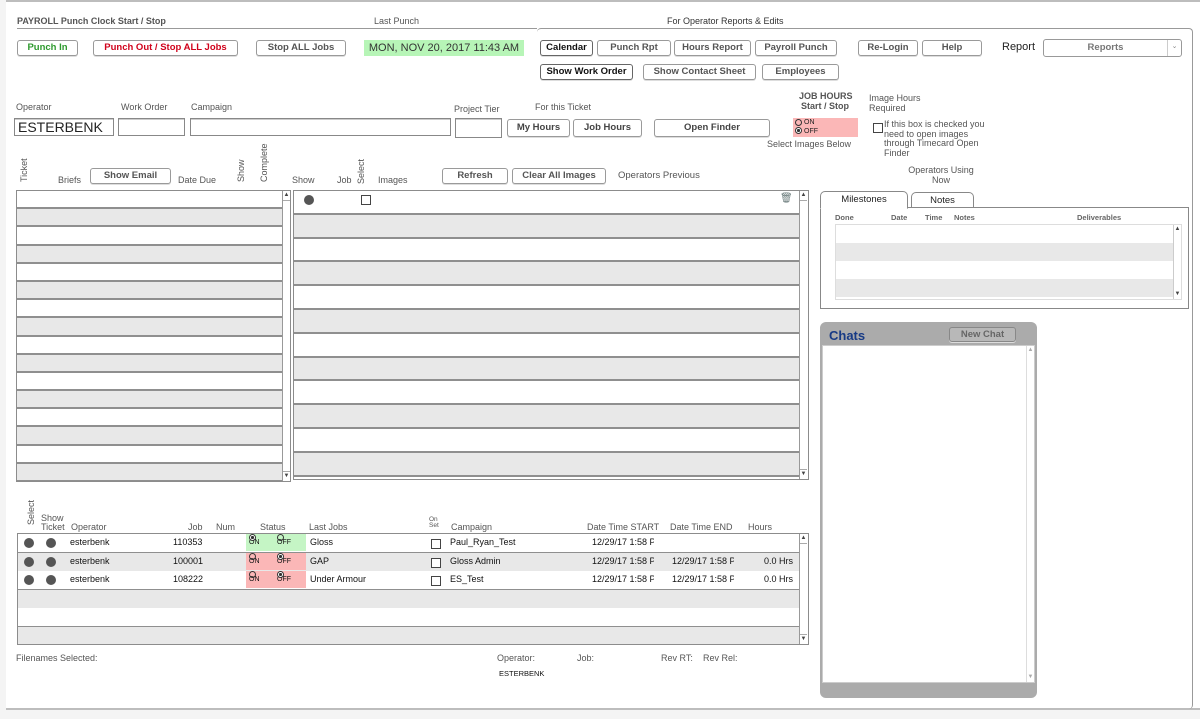 This screenshot has height=719, width=1200. I want to click on clear-all-images-button: Clear All Images, so click(559, 176).